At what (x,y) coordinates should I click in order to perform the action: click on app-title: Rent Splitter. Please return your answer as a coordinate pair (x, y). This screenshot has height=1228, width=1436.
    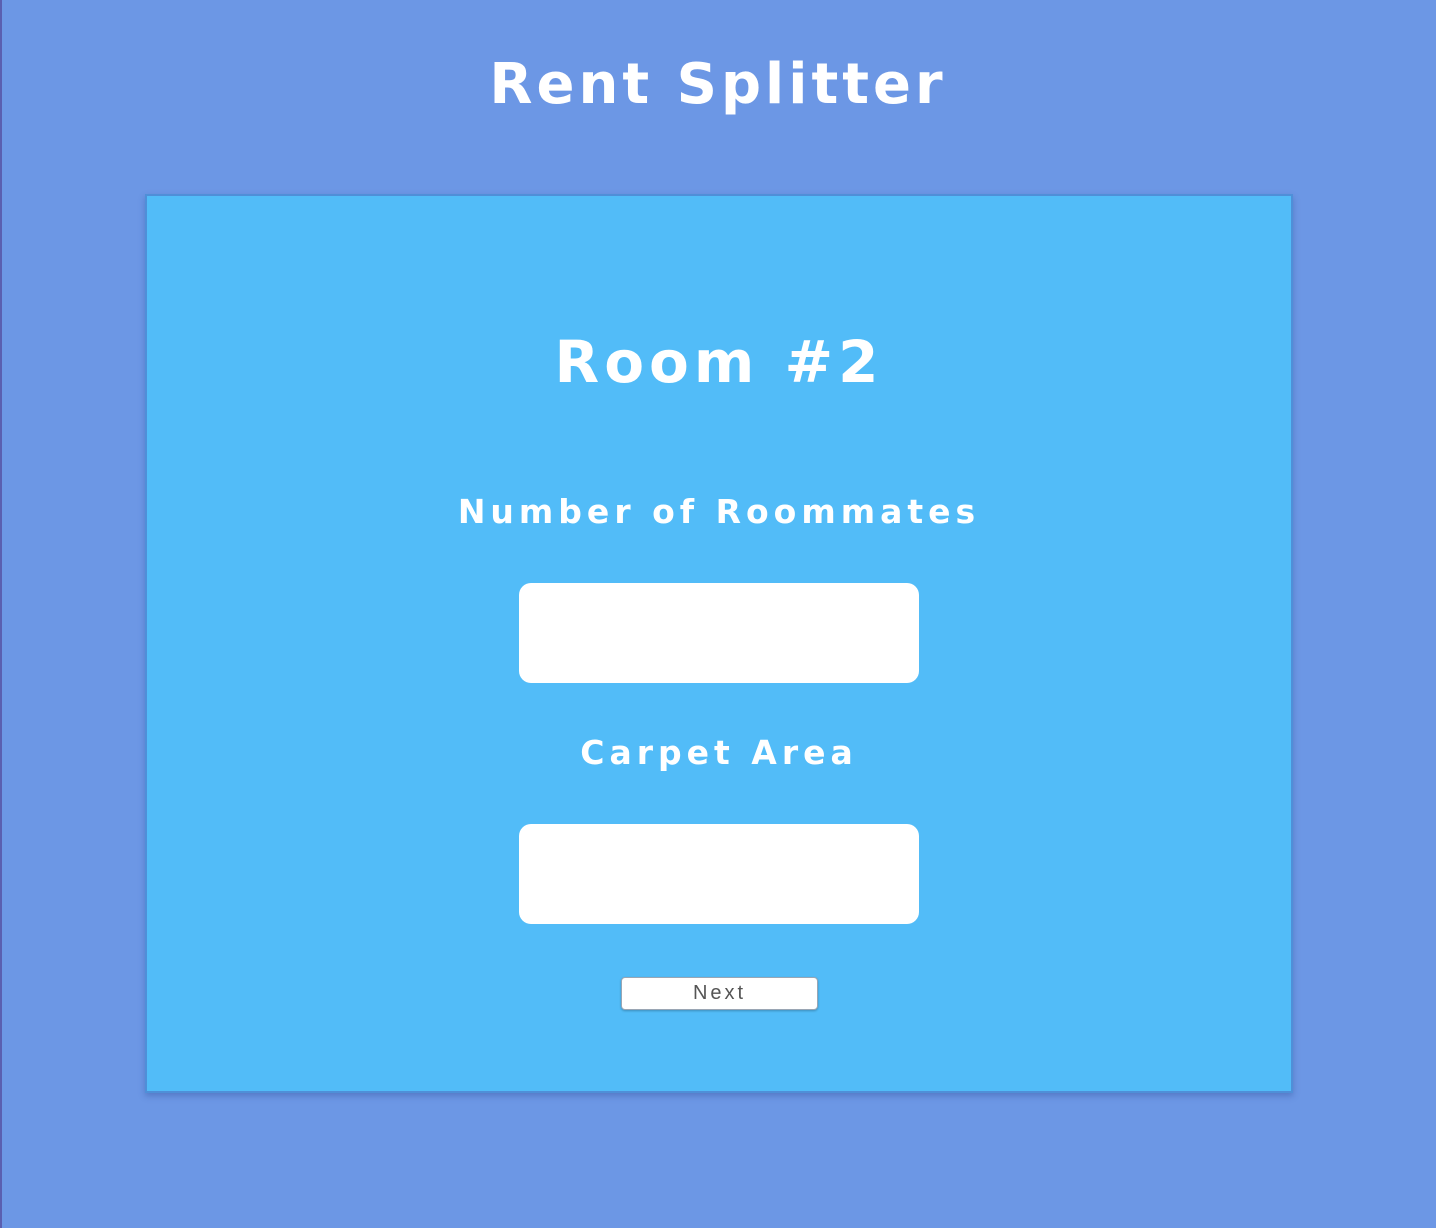
    Looking at the image, I should click on (718, 84).